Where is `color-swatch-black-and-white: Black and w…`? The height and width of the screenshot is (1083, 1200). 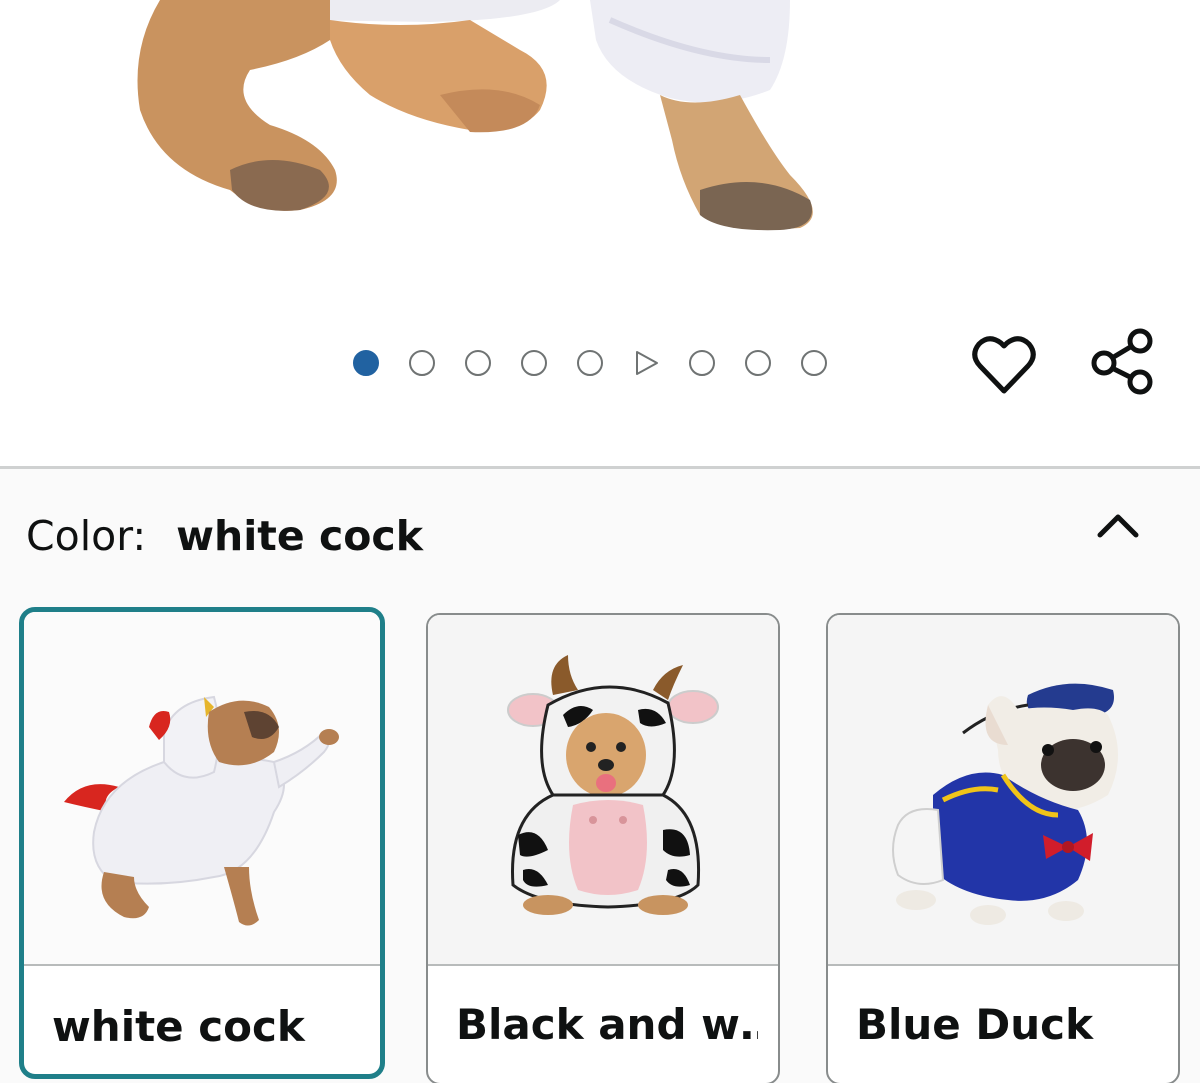 color-swatch-black-and-white: Black and w… is located at coordinates (603, 848).